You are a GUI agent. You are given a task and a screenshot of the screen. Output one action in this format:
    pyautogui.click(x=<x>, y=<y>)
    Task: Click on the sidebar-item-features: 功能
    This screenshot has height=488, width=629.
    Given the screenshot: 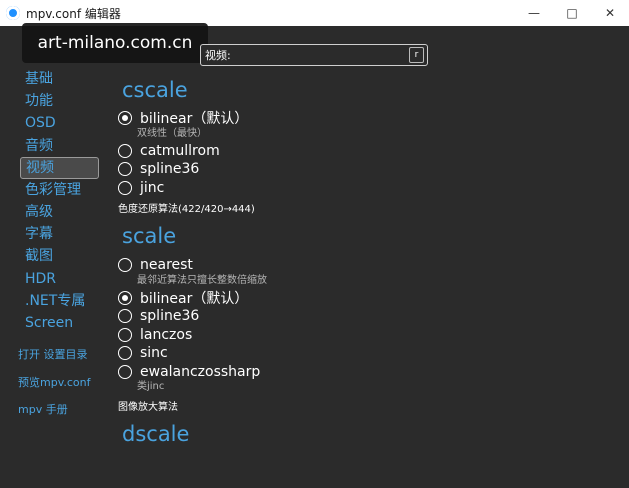 What is the action you would take?
    pyautogui.click(x=61, y=101)
    